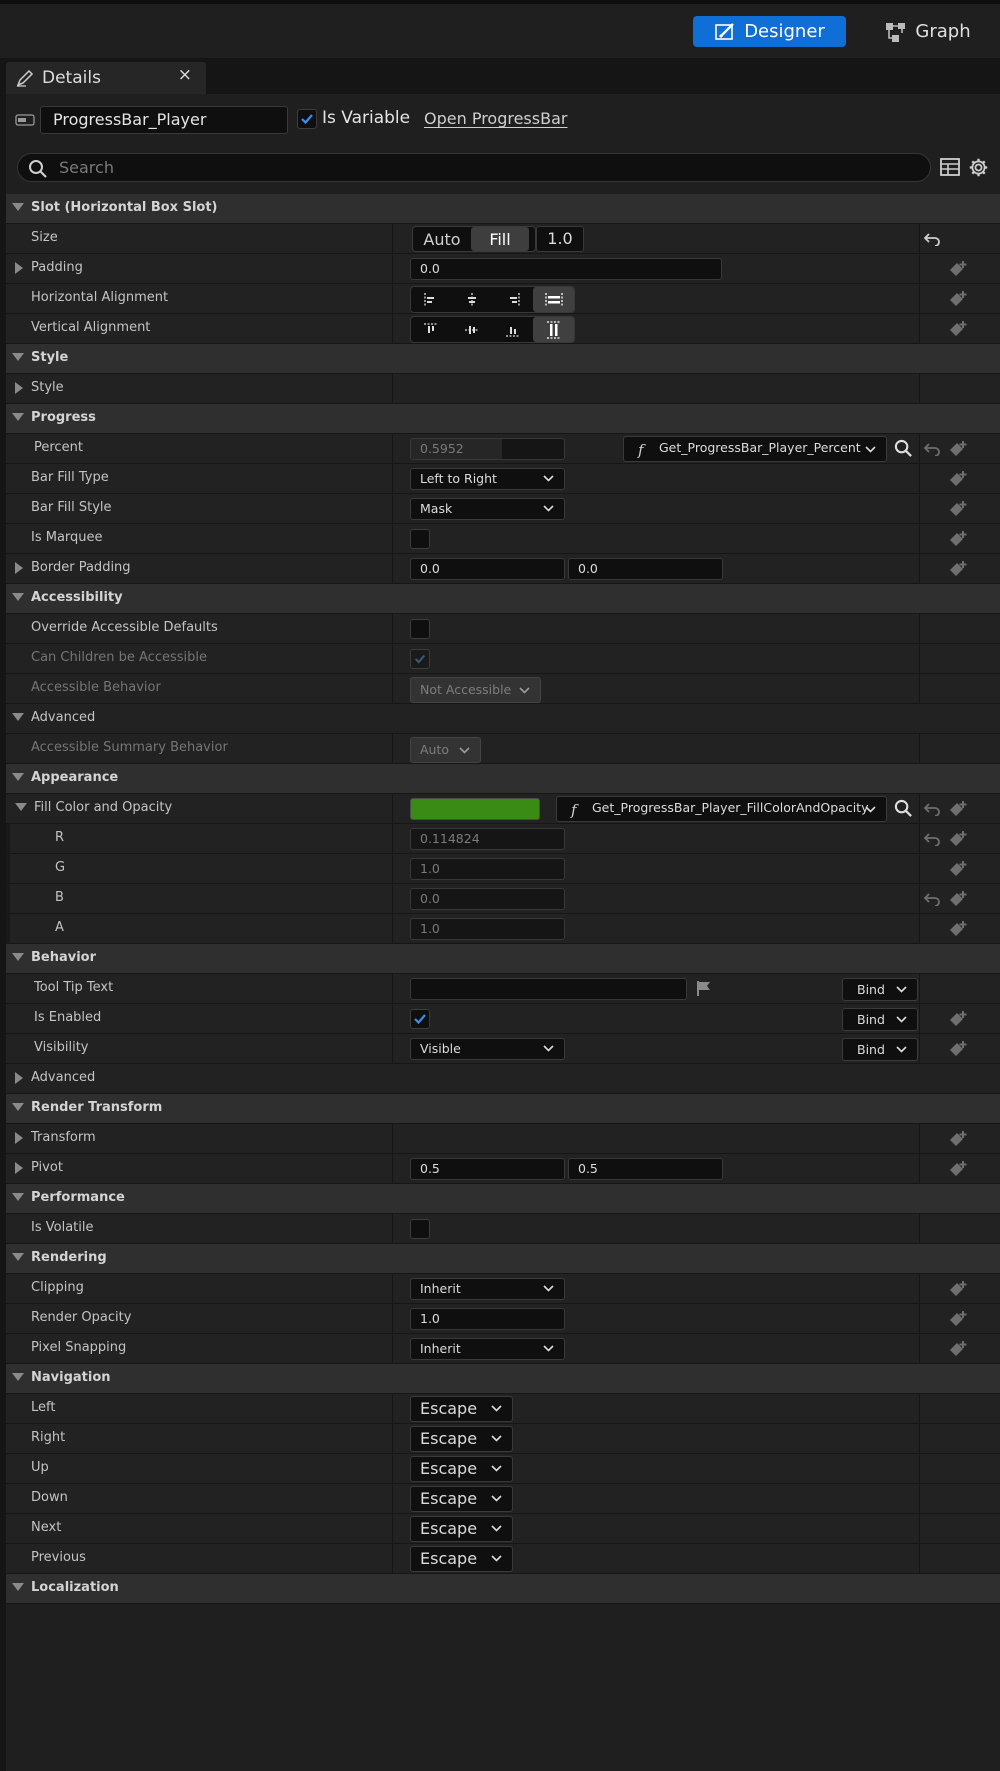 This screenshot has width=1000, height=1771. I want to click on percent-input: 0.5952, so click(487, 449).